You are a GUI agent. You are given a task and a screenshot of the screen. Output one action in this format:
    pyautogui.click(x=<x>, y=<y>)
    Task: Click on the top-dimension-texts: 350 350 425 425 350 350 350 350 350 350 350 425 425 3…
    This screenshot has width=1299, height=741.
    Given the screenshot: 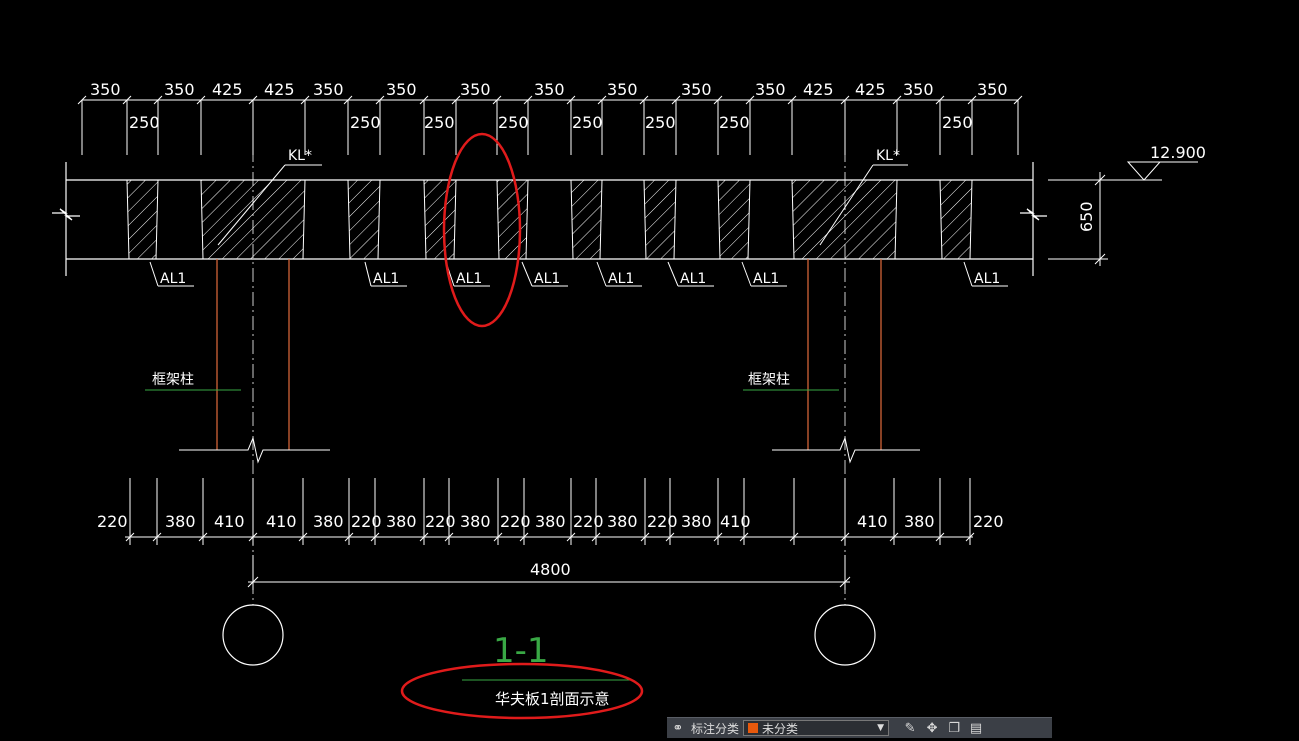 What is the action you would take?
    pyautogui.click(x=549, y=106)
    